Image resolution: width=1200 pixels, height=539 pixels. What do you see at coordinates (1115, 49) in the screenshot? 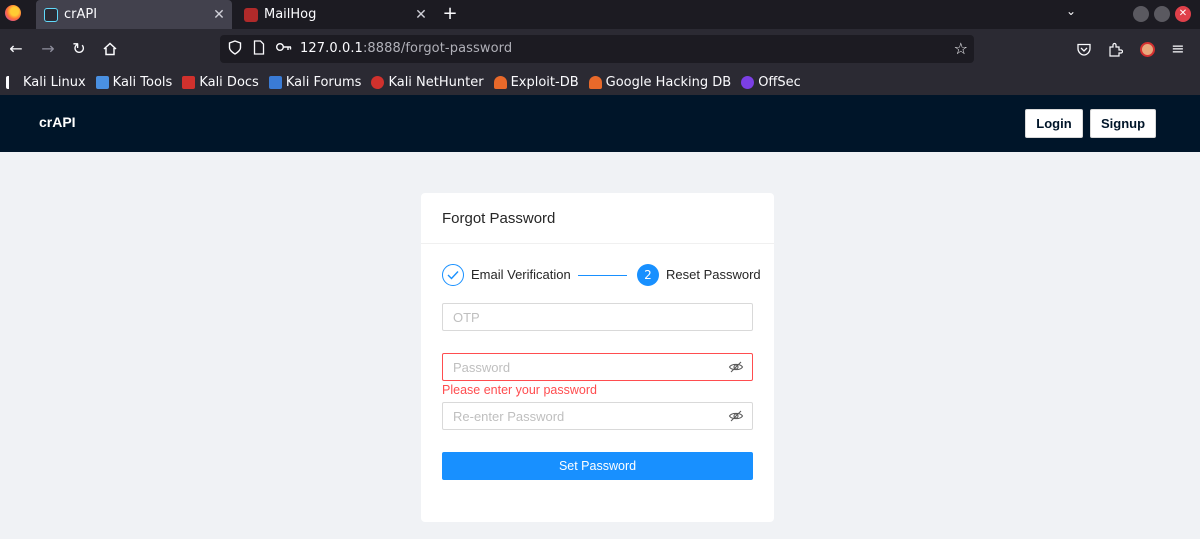
I see `extensions-puzzle-icon` at bounding box center [1115, 49].